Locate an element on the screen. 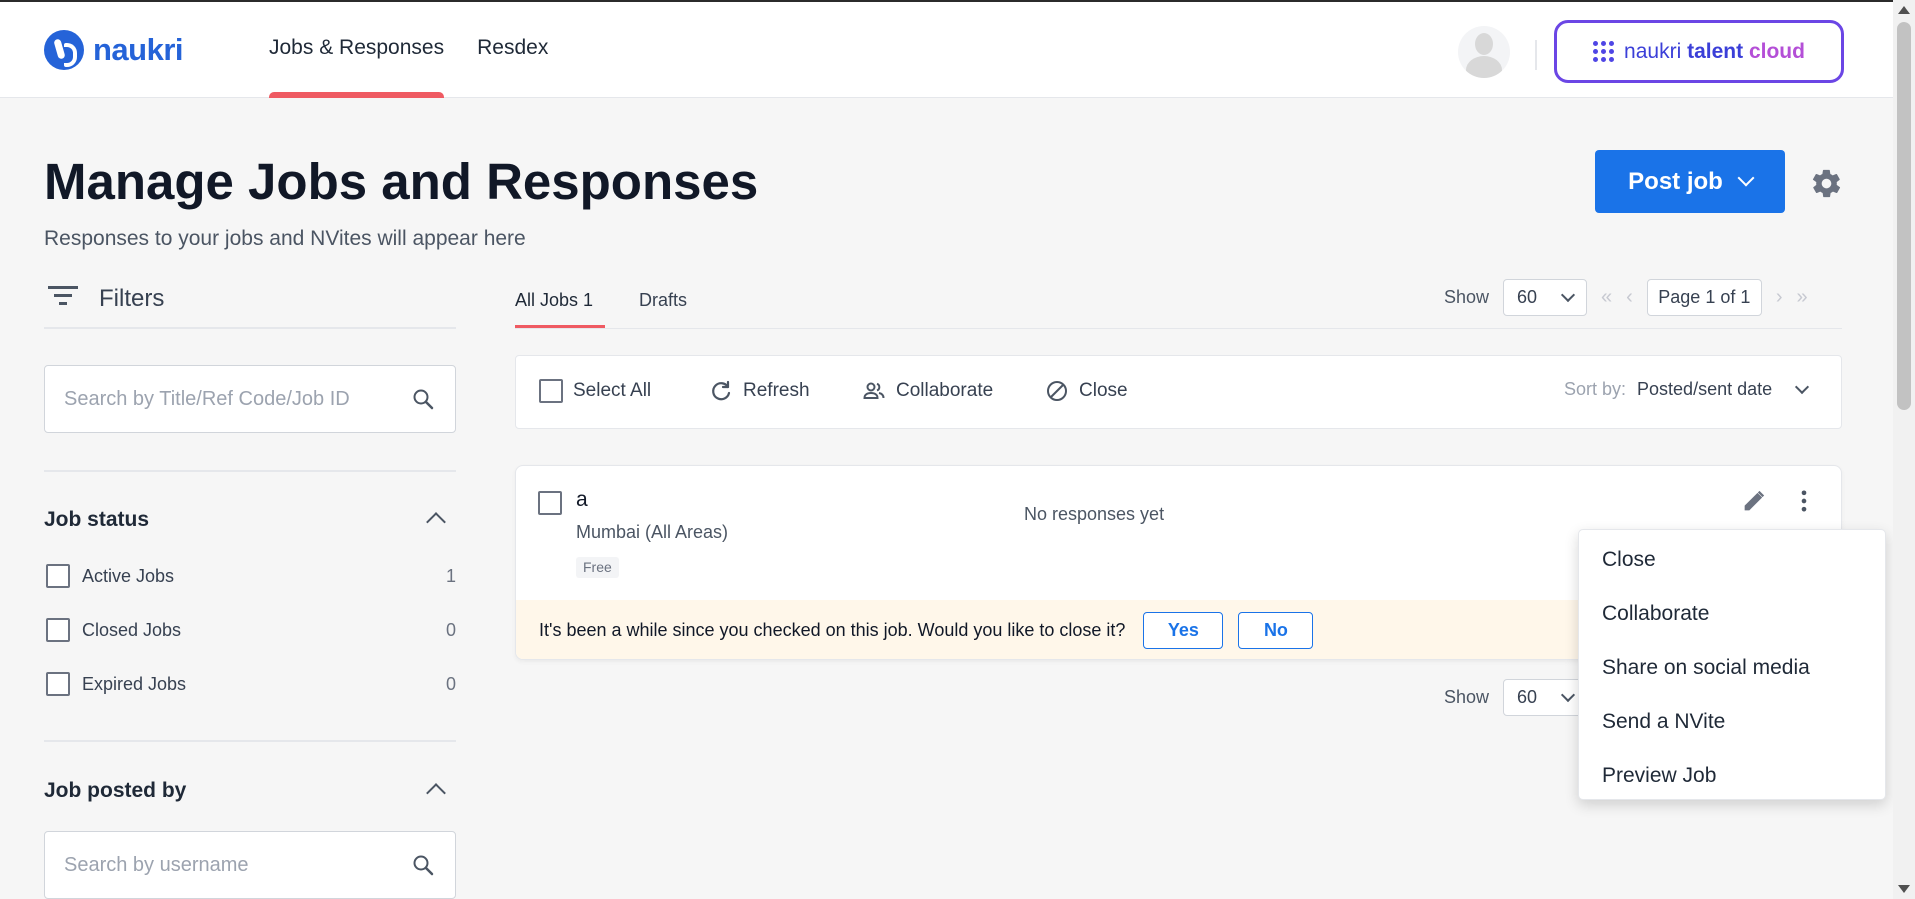 The width and height of the screenshot is (1915, 899). username-search-input: Search by username is located at coordinates (250, 865).